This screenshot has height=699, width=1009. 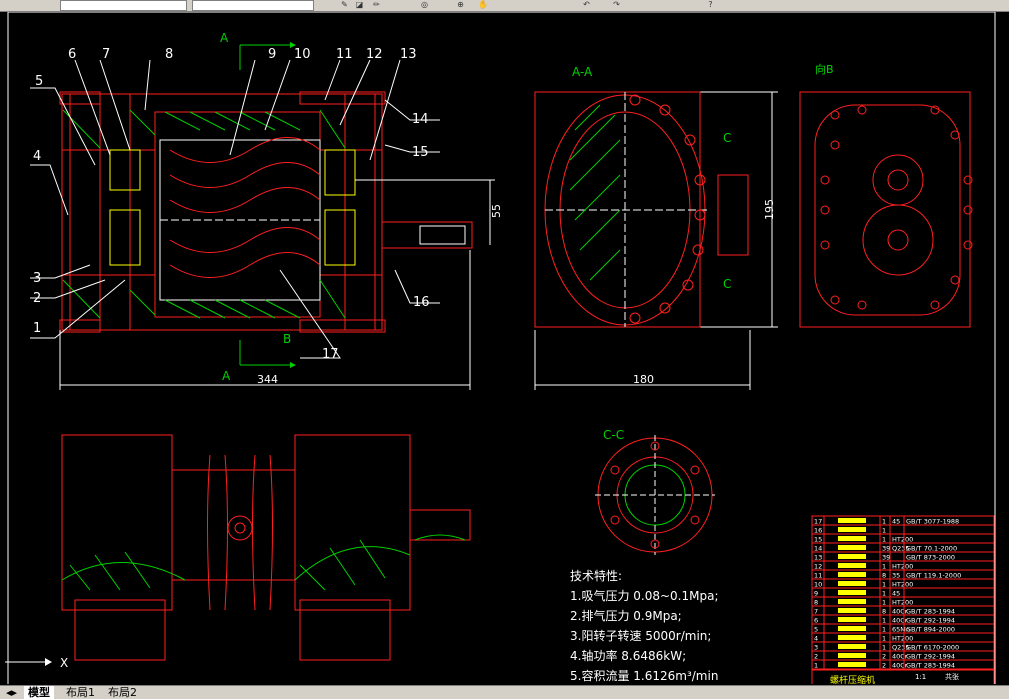 What do you see at coordinates (952, 676) in the screenshot?
I see `title-block-sheet: 共张` at bounding box center [952, 676].